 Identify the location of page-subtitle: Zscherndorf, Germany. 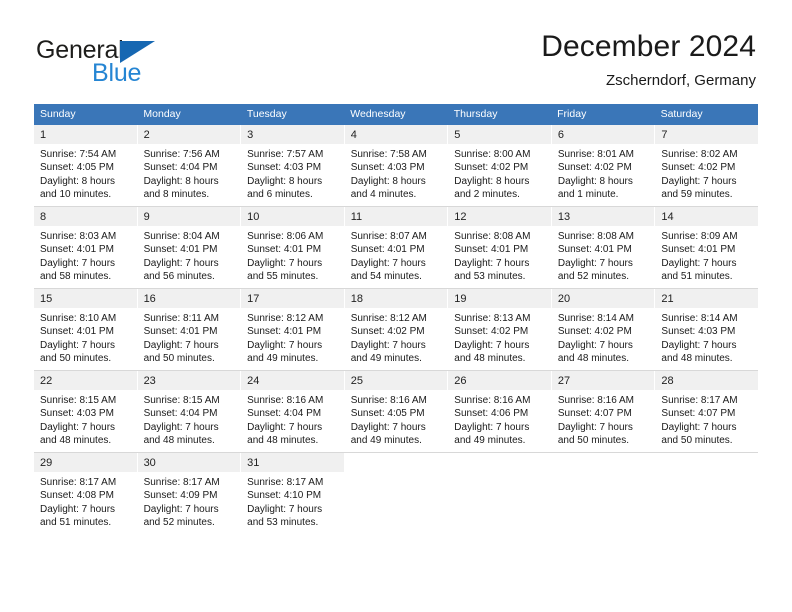
(680, 80).